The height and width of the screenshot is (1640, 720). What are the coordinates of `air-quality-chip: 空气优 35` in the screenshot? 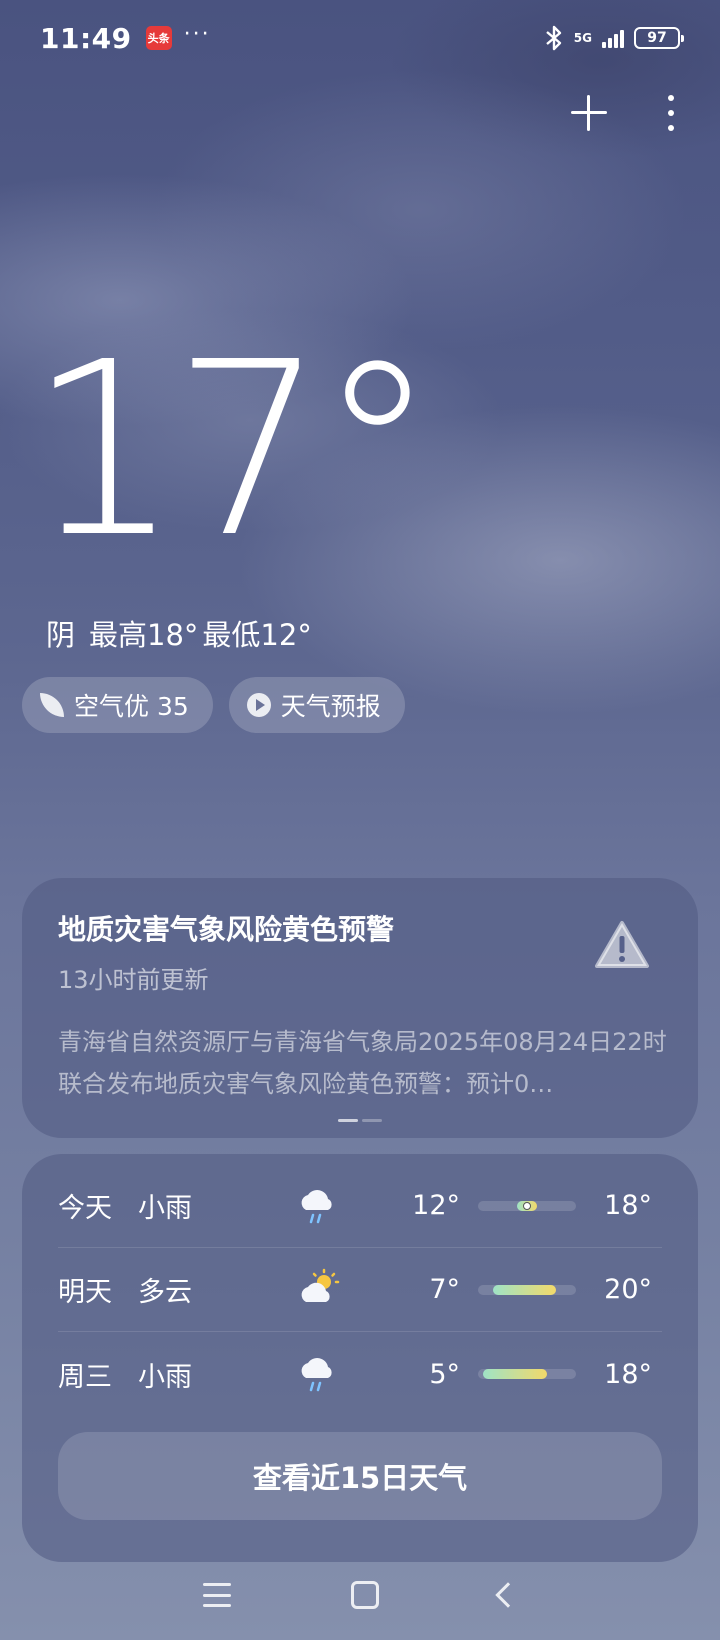 It's located at (117, 705).